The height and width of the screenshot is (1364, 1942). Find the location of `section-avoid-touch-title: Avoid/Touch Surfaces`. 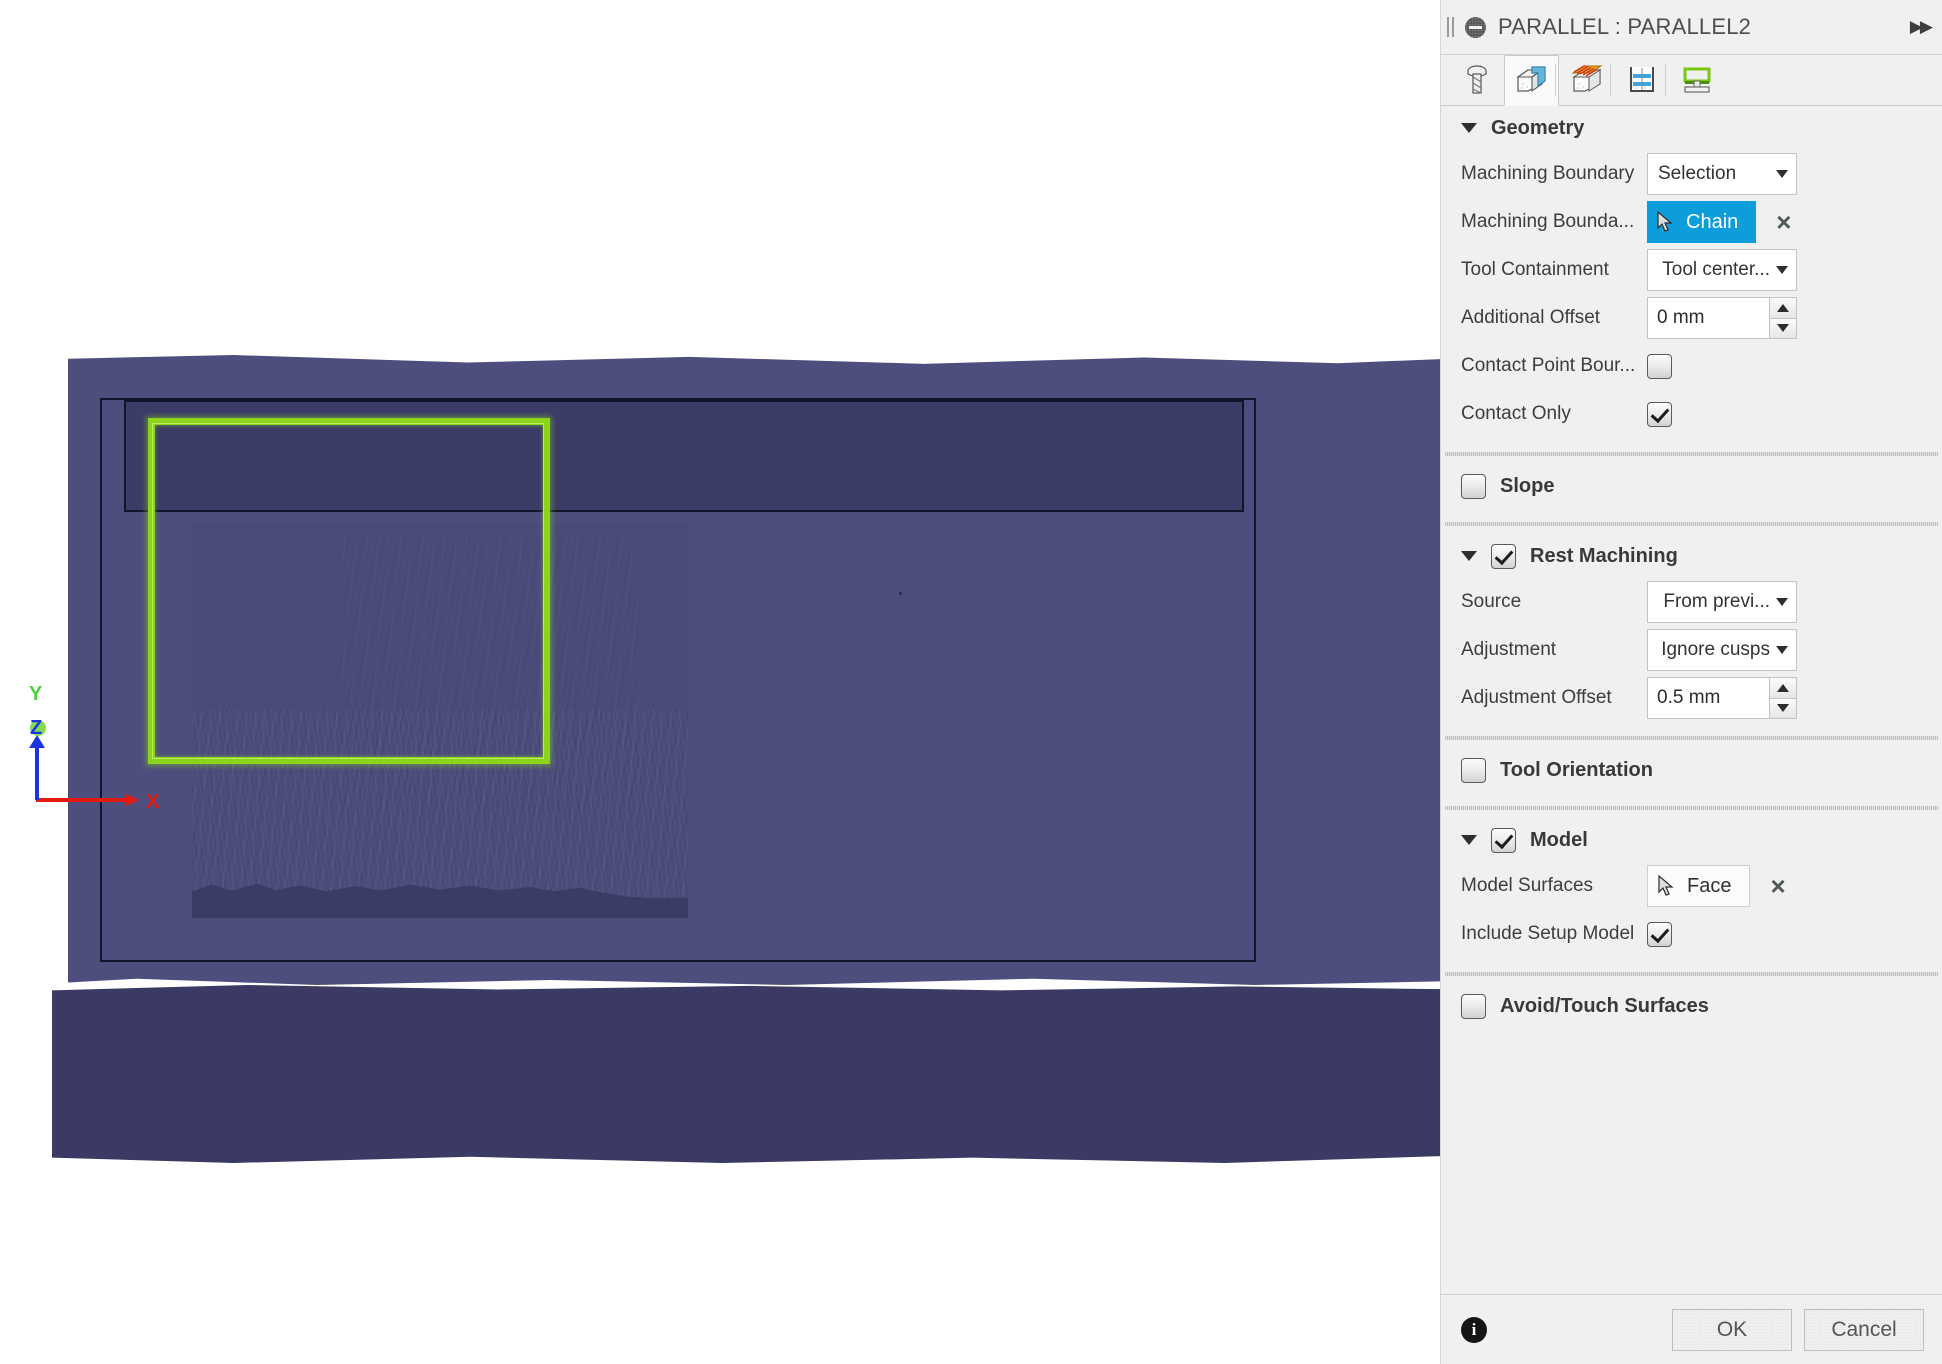

section-avoid-touch-title: Avoid/Touch Surfaces is located at coordinates (1604, 1005).